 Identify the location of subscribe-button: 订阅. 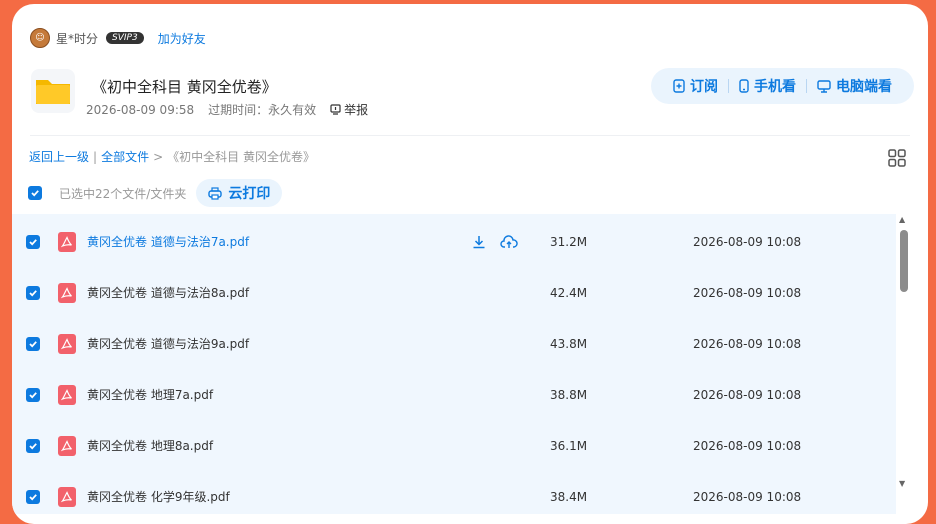
(695, 86).